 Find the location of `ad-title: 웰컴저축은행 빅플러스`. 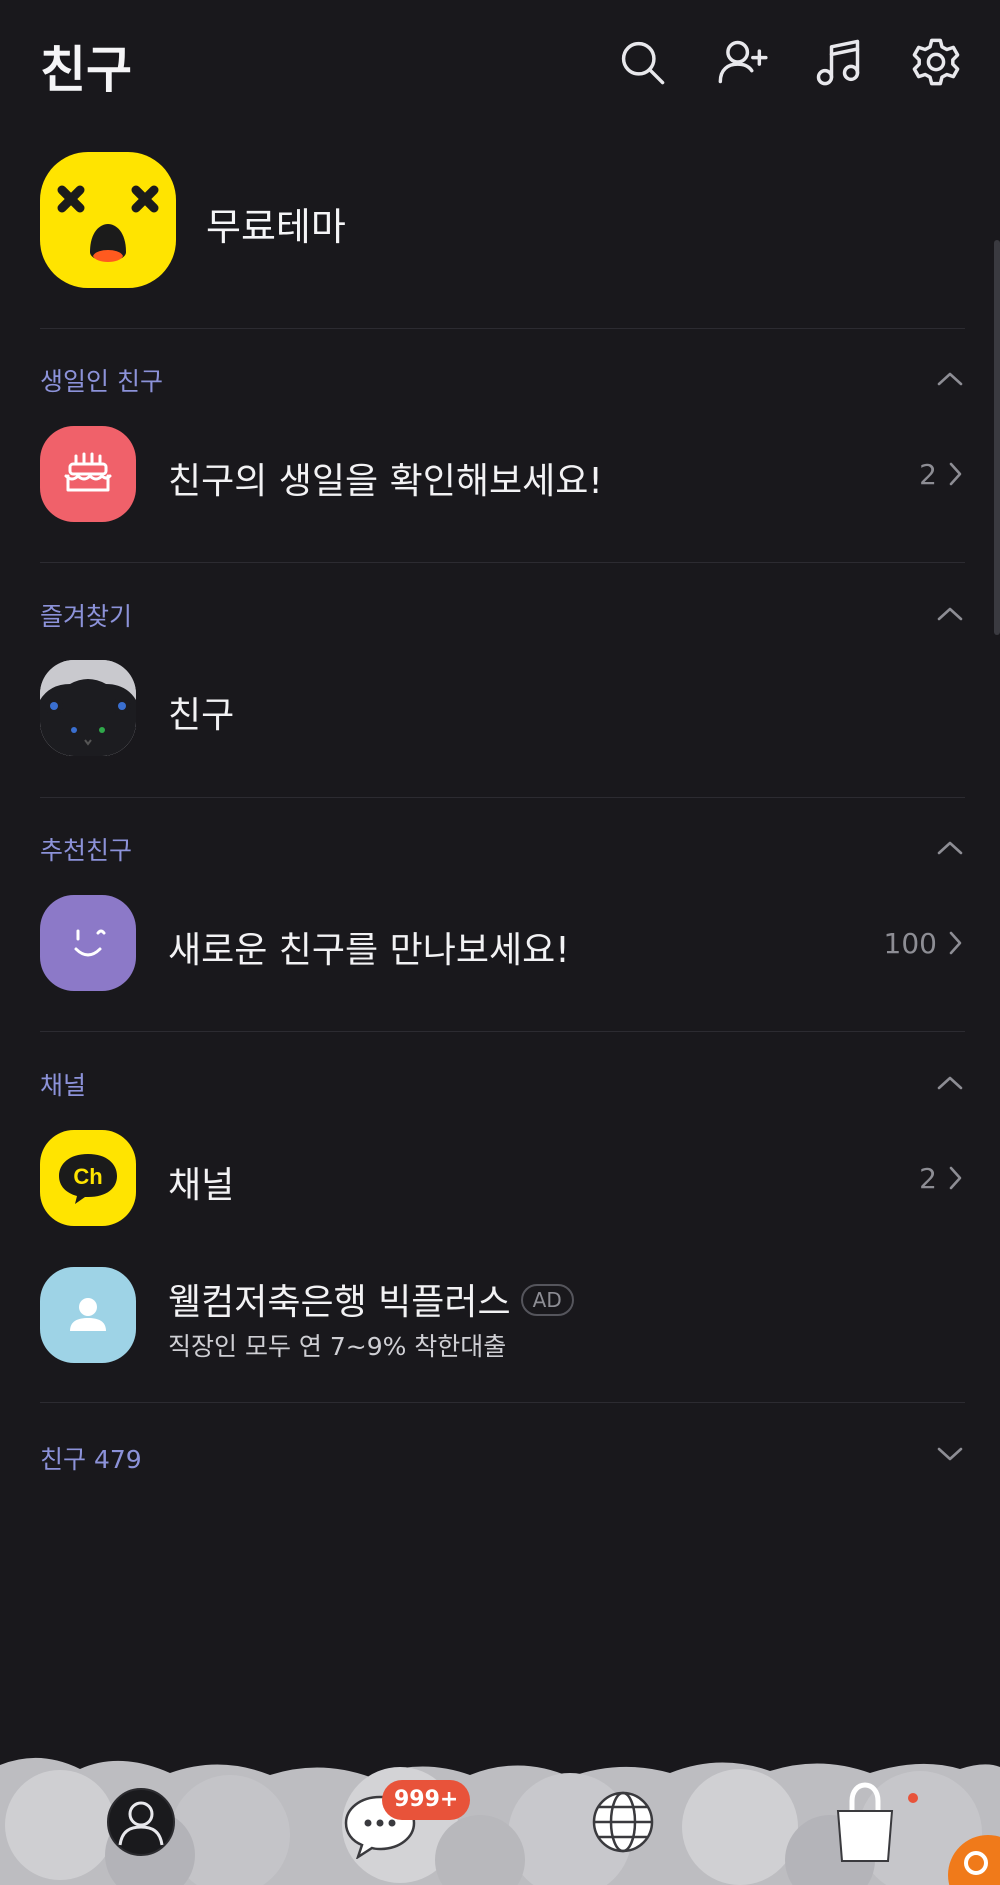

ad-title: 웰컴저축은행 빅플러스 is located at coordinates (339, 1302).